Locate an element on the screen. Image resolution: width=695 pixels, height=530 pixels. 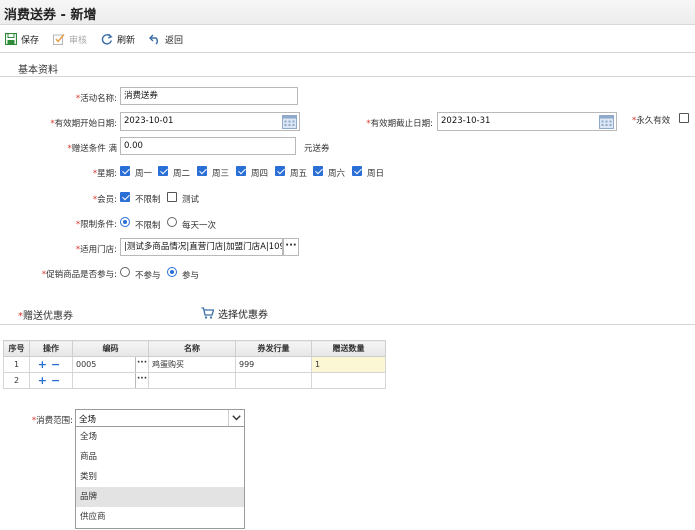
scope-option-supplier: 供应商 is located at coordinates (160, 517).